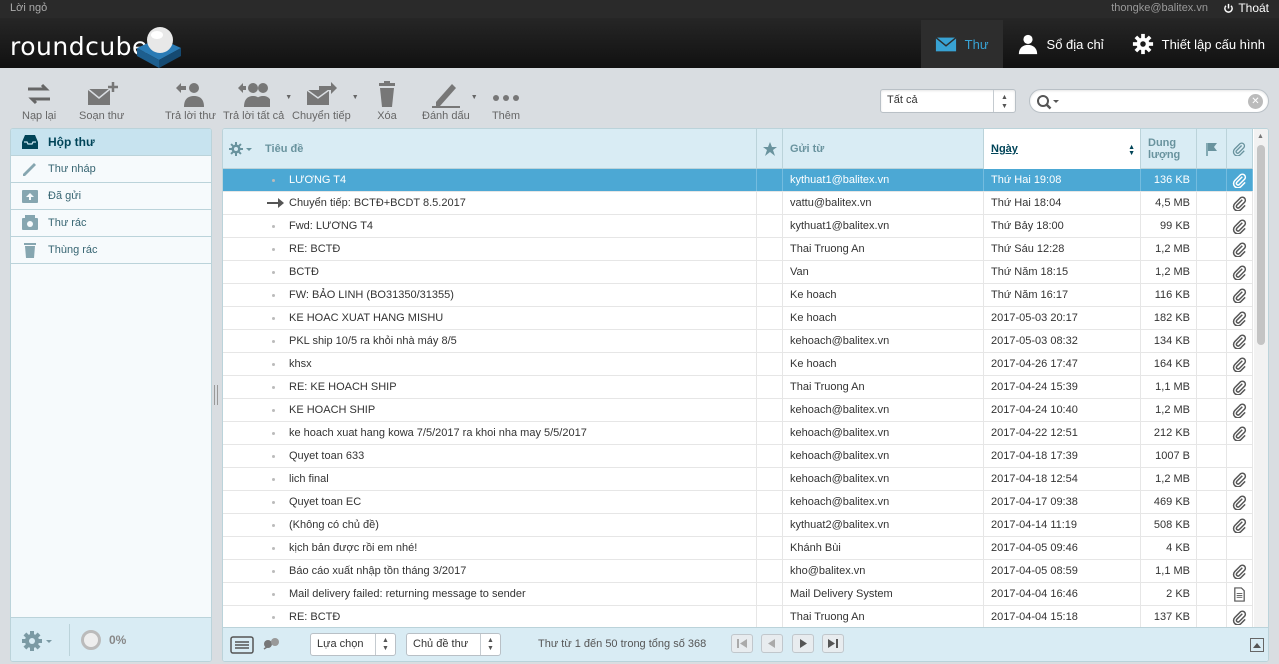 The image size is (1279, 664). I want to click on delete-button: Xóa, so click(387, 101).